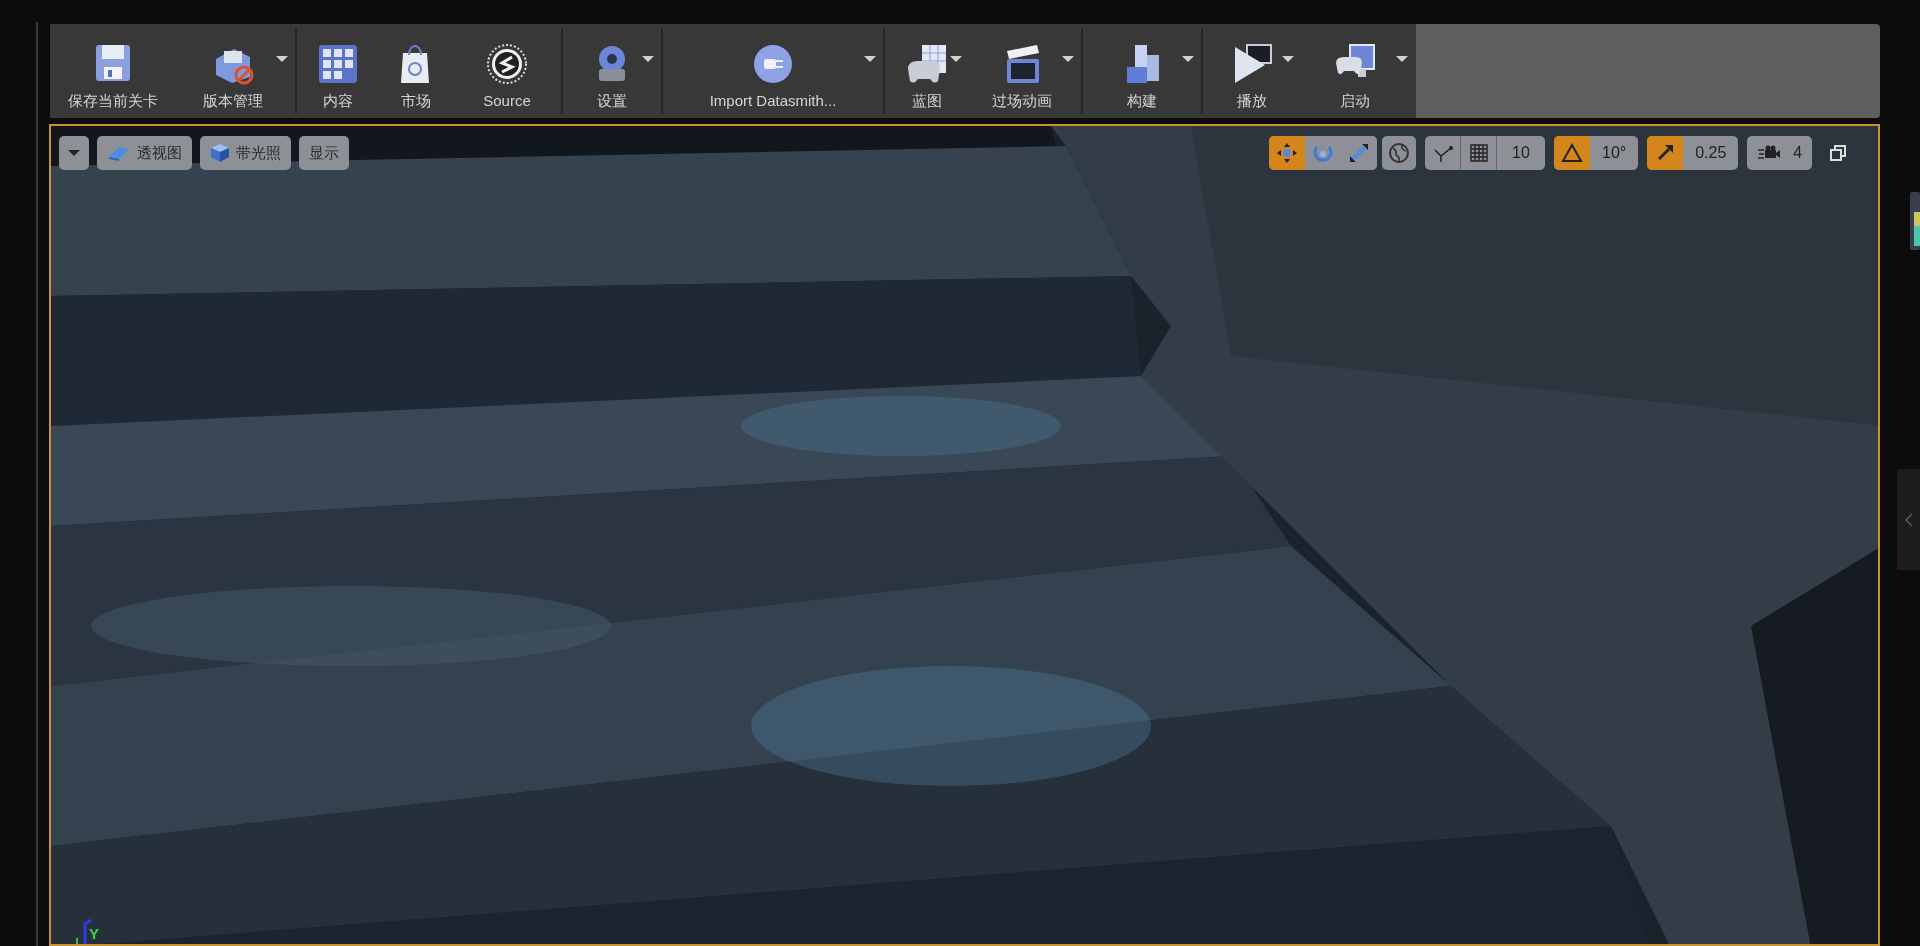 Image resolution: width=1920 pixels, height=946 pixels. I want to click on restore-window-icon, so click(1838, 153).